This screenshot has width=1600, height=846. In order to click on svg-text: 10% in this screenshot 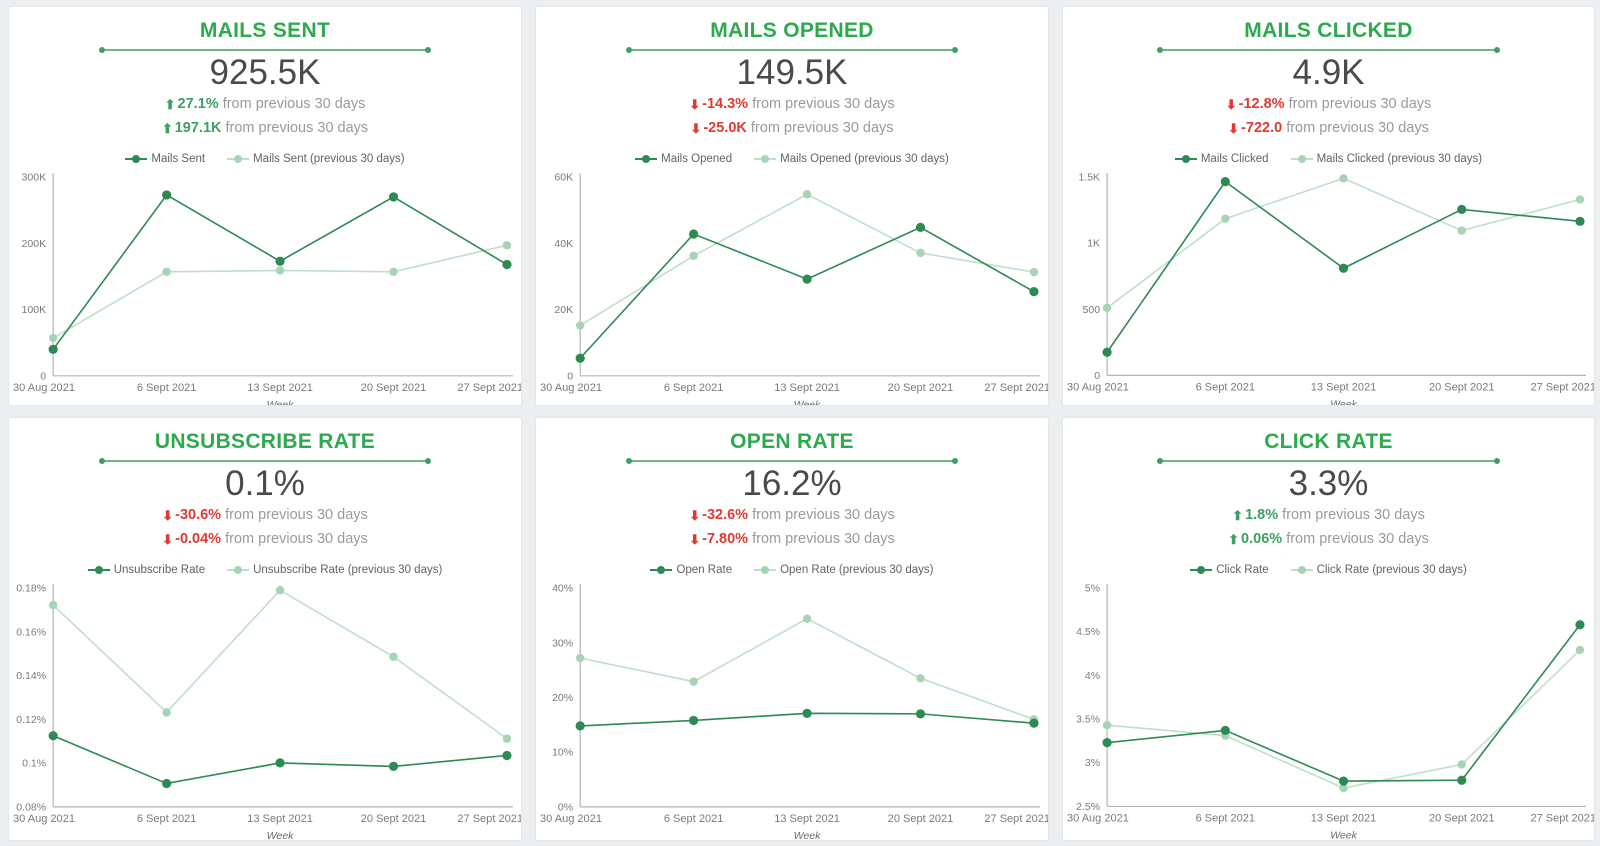, I will do `click(562, 753)`.